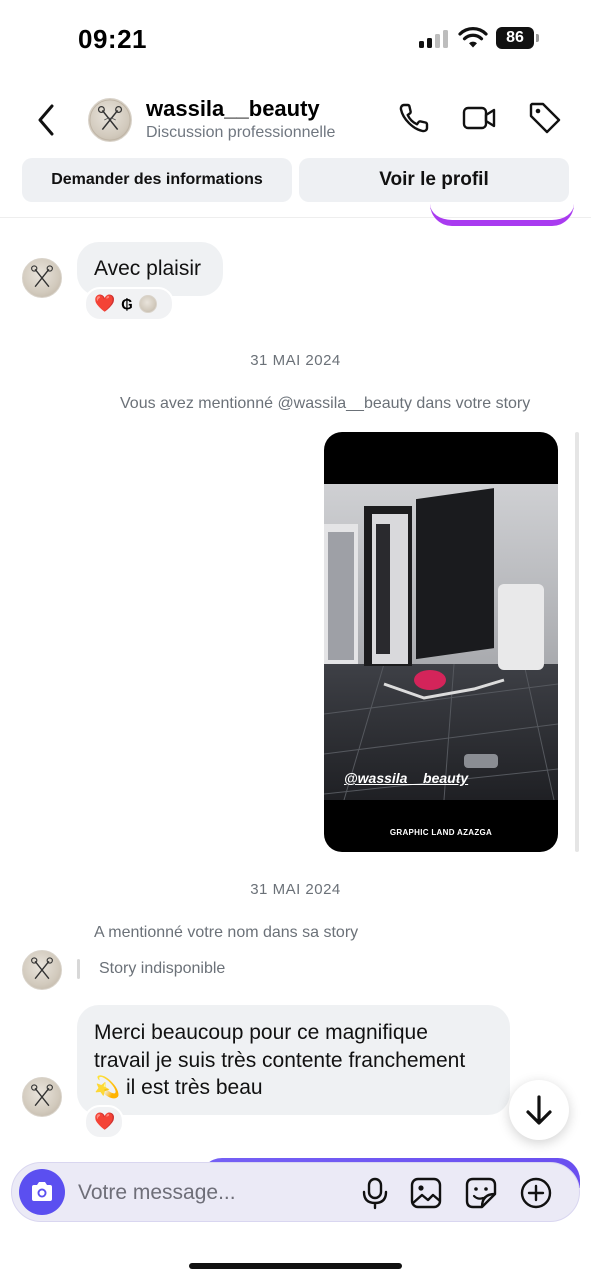 The image size is (591, 1280). Describe the element at coordinates (426, 1193) in the screenshot. I see `image-icon` at that location.